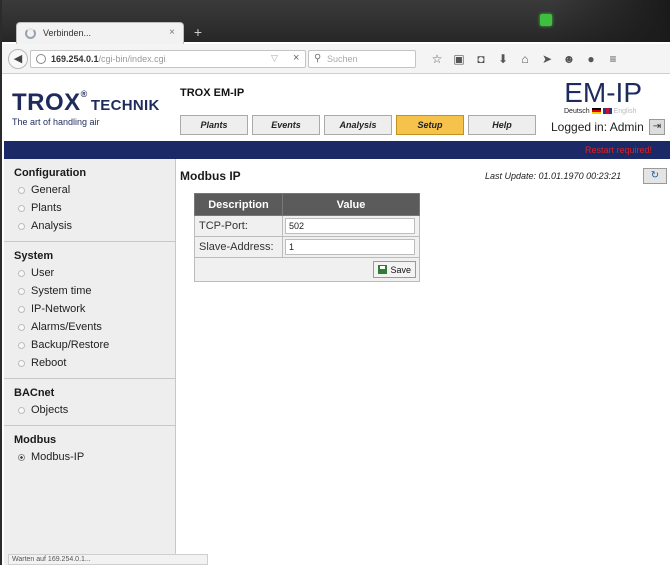 The width and height of the screenshot is (670, 565). What do you see at coordinates (597, 127) in the screenshot?
I see `logged-in-status: Logged in: Admin` at bounding box center [597, 127].